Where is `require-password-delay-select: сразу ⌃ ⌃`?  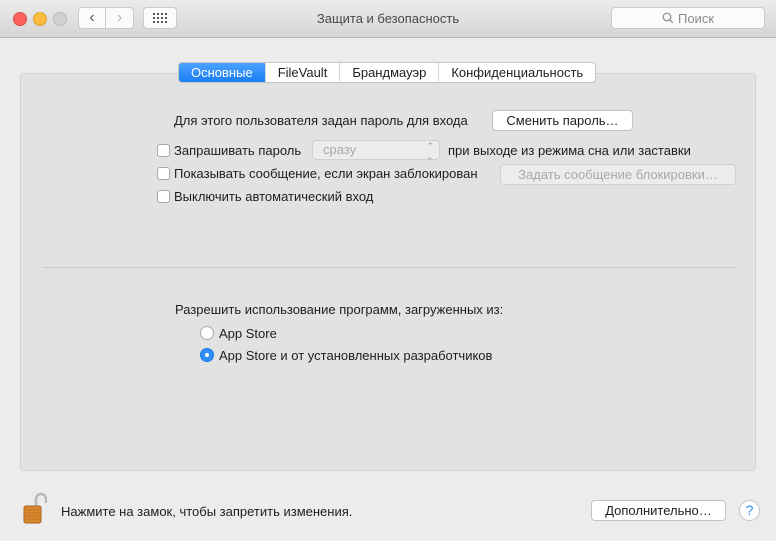
require-password-delay-select: сразу ⌃ ⌃ is located at coordinates (376, 151).